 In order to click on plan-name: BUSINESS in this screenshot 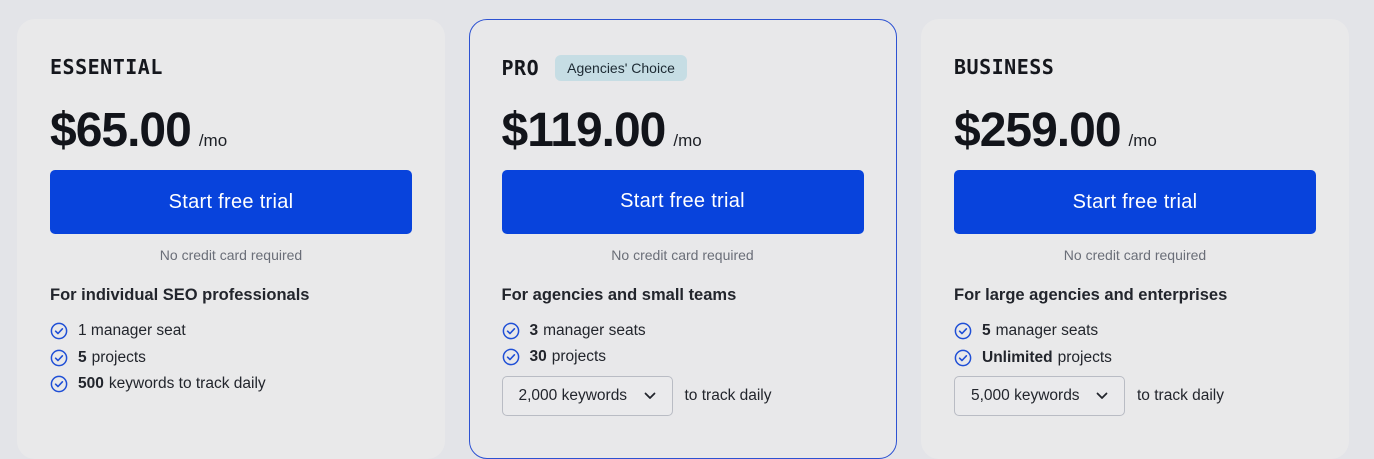, I will do `click(1004, 67)`.